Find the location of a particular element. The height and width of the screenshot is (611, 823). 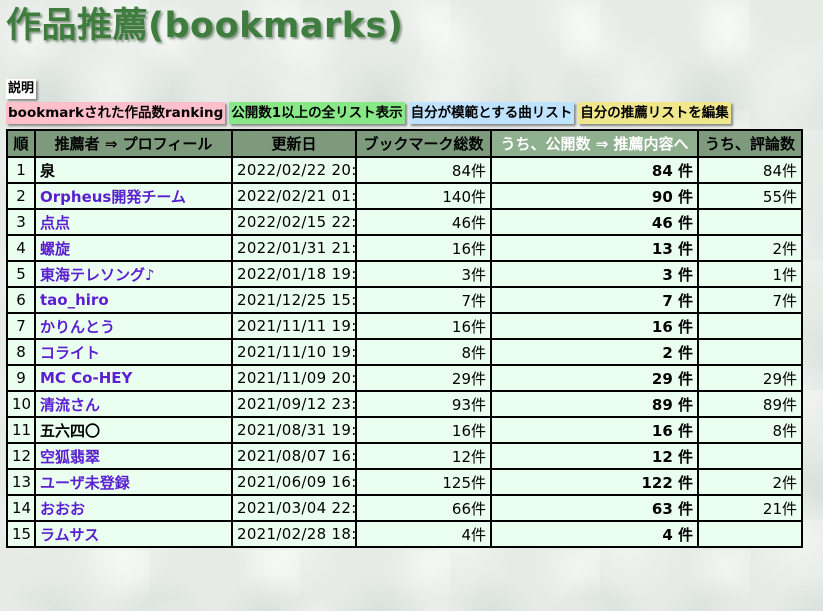

table-row: 7かりんとう 2021/11/11 19:2616件16 件 is located at coordinates (404, 326).